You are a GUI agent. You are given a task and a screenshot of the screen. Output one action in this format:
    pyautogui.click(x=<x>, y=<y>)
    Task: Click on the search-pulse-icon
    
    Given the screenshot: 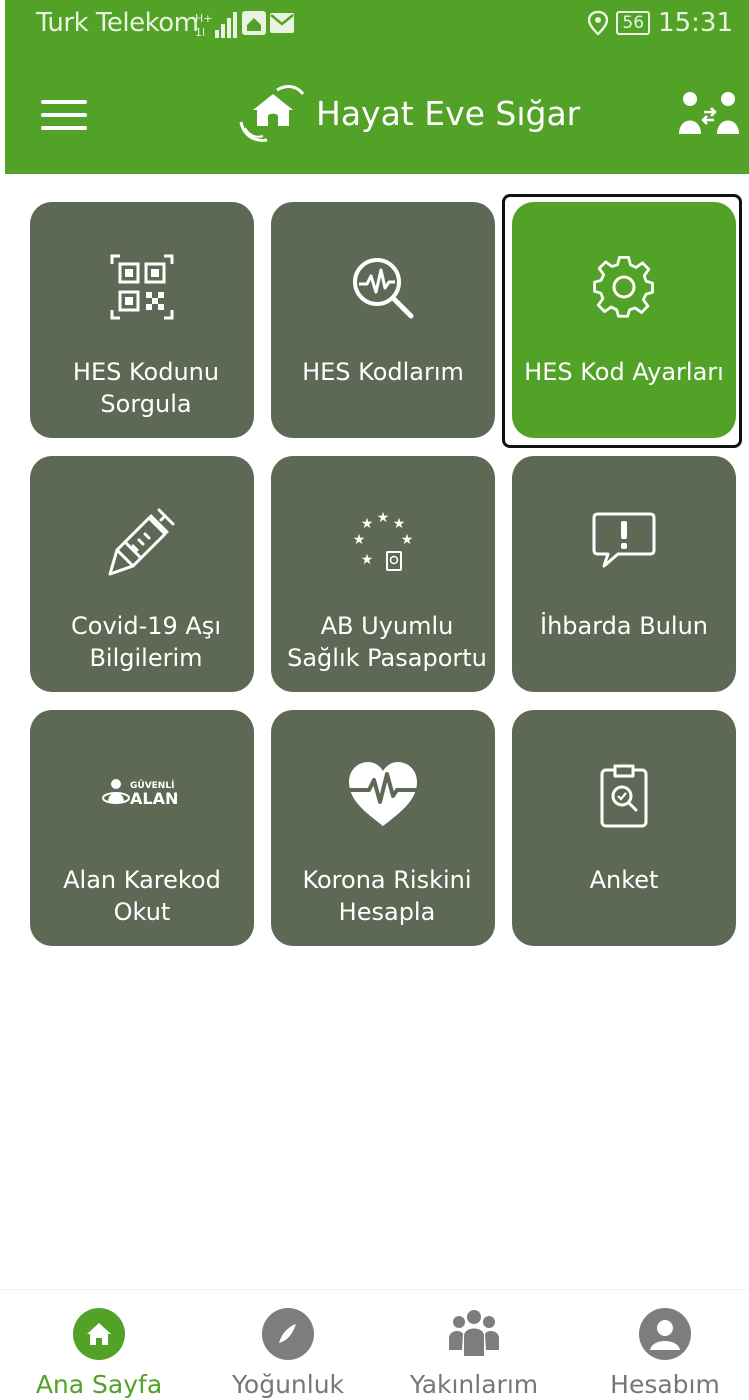 What is the action you would take?
    pyautogui.click(x=383, y=288)
    